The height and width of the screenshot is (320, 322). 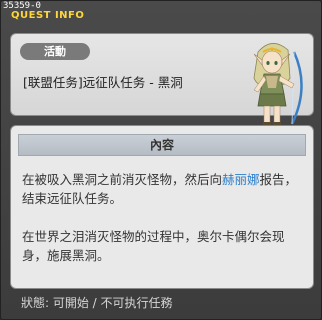 I want to click on description-text: 在被吸入黑洞之前消灭怪物，然后向, so click(x=122, y=179).